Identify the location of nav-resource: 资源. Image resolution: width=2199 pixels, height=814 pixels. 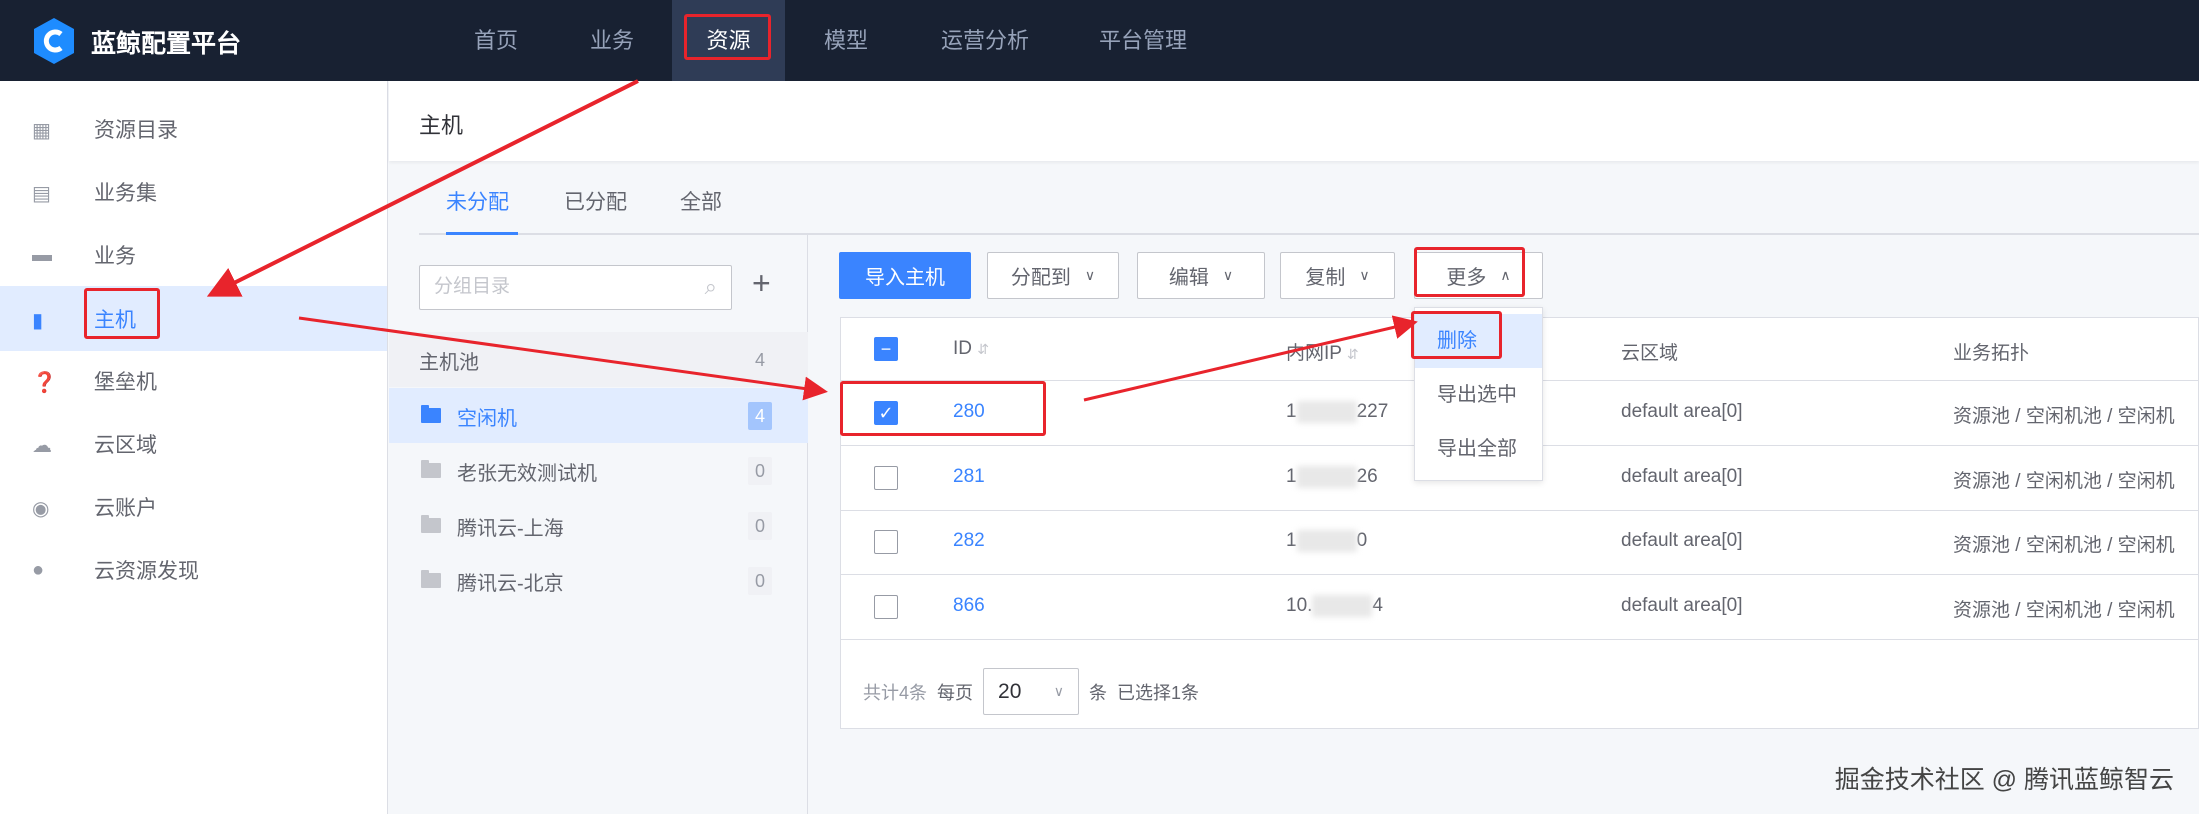
(728, 40).